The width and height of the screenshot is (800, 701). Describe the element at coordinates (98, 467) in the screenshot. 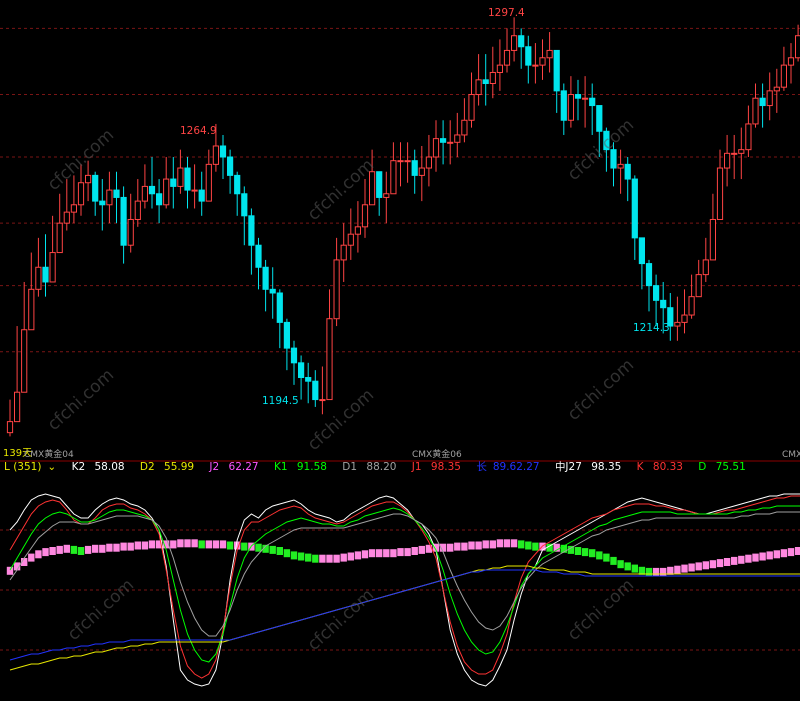

I see `legend-K2: K2 58.08` at that location.